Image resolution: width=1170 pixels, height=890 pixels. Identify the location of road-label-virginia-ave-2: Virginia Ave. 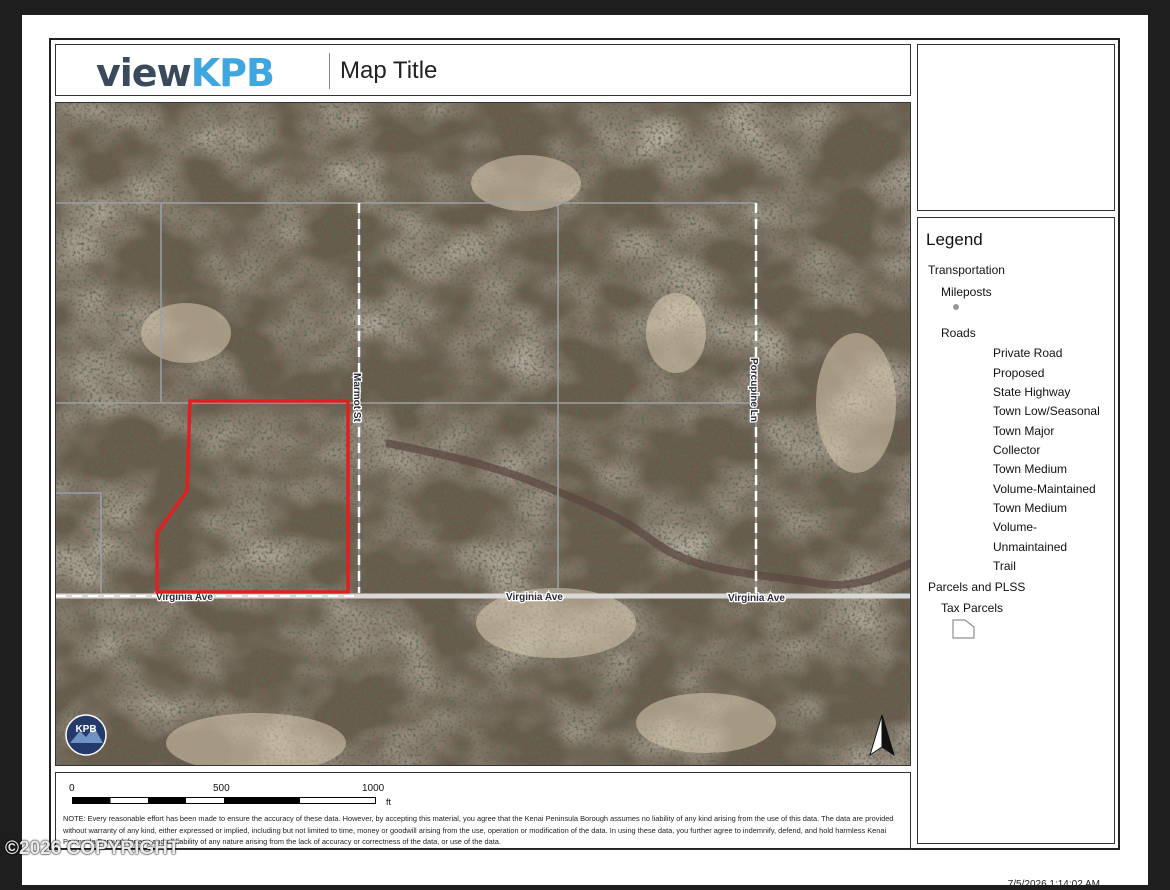
(534, 597).